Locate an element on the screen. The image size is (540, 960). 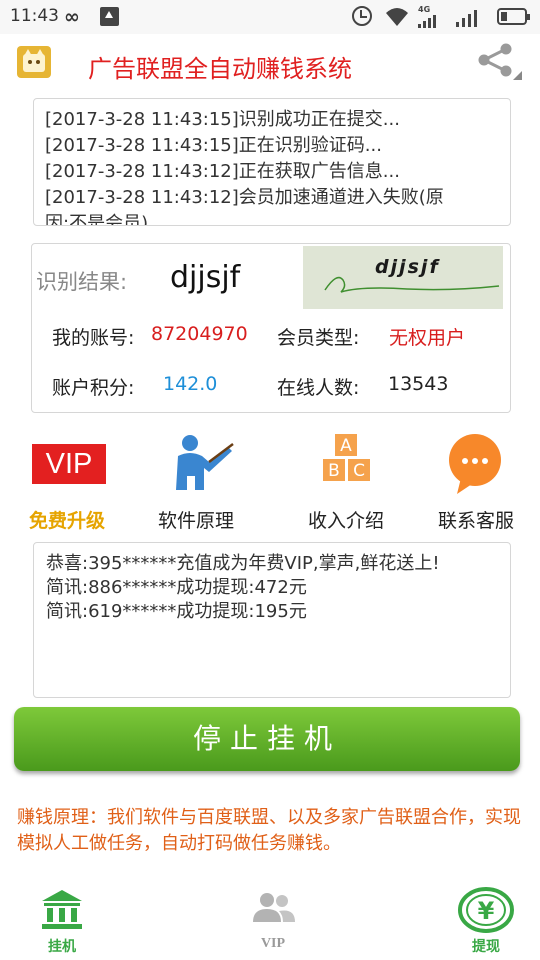
stop-hangup-button: 停止挂机 is located at coordinates (267, 739).